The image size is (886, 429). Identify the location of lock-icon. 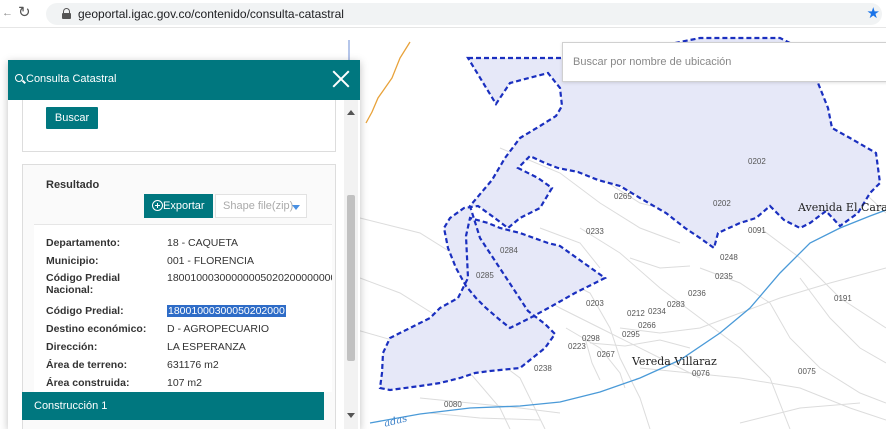
(66, 13).